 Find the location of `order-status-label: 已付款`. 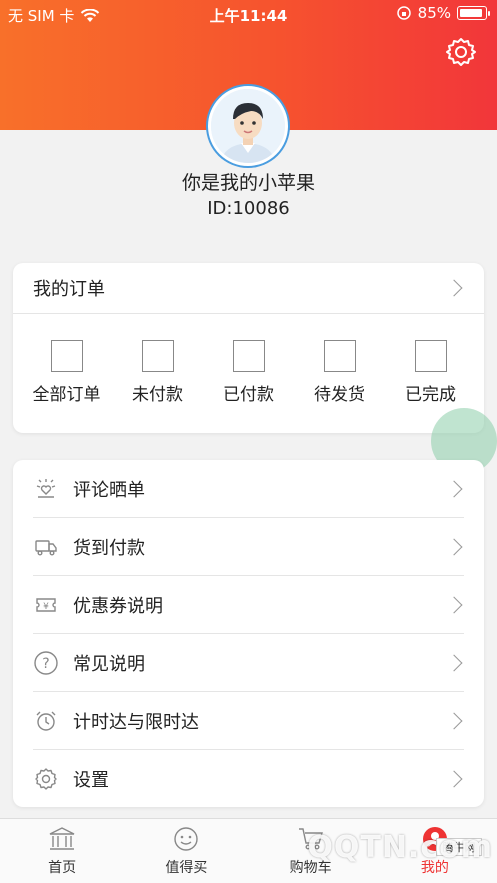

order-status-label: 已付款 is located at coordinates (248, 395).